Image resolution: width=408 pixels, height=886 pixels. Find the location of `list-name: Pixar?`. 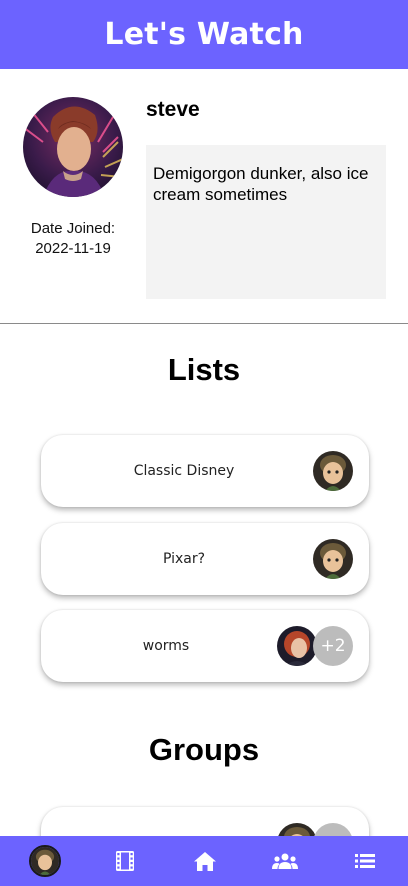

list-name: Pixar? is located at coordinates (184, 559).